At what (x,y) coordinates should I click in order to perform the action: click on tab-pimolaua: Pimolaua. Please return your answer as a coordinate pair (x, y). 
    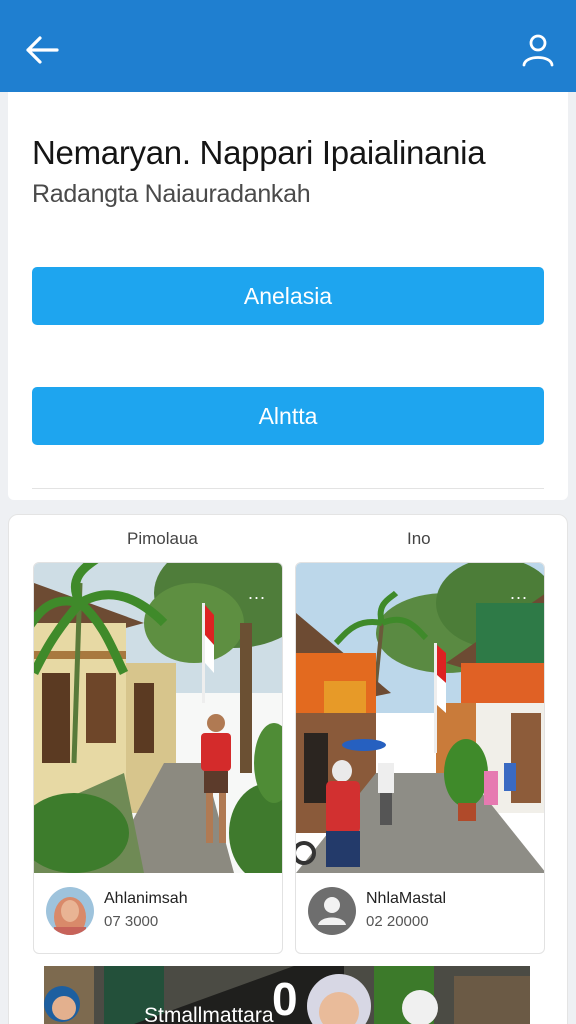
    Looking at the image, I should click on (162, 539).